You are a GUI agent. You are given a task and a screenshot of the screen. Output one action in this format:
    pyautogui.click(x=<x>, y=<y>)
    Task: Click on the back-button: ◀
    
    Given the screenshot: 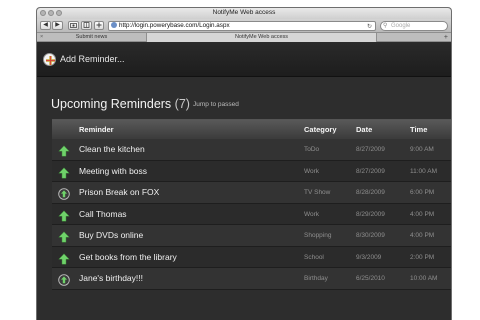 What is the action you would take?
    pyautogui.click(x=45, y=25)
    